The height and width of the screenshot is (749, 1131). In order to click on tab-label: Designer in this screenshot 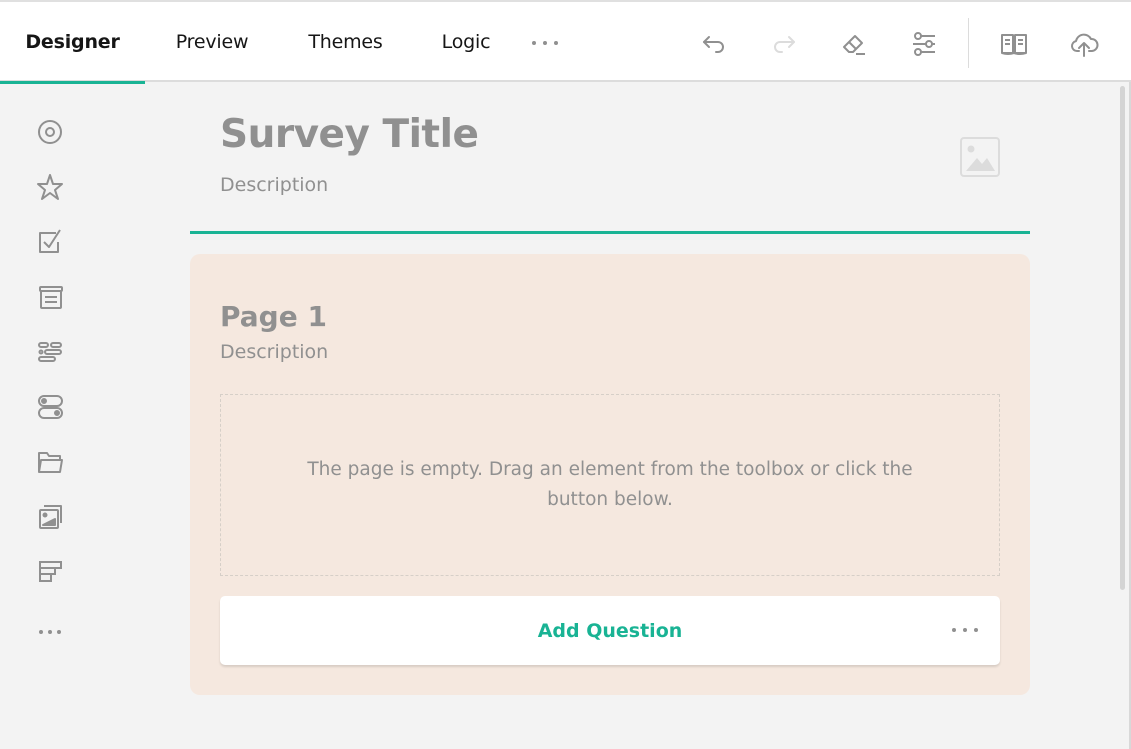, I will do `click(72, 42)`.